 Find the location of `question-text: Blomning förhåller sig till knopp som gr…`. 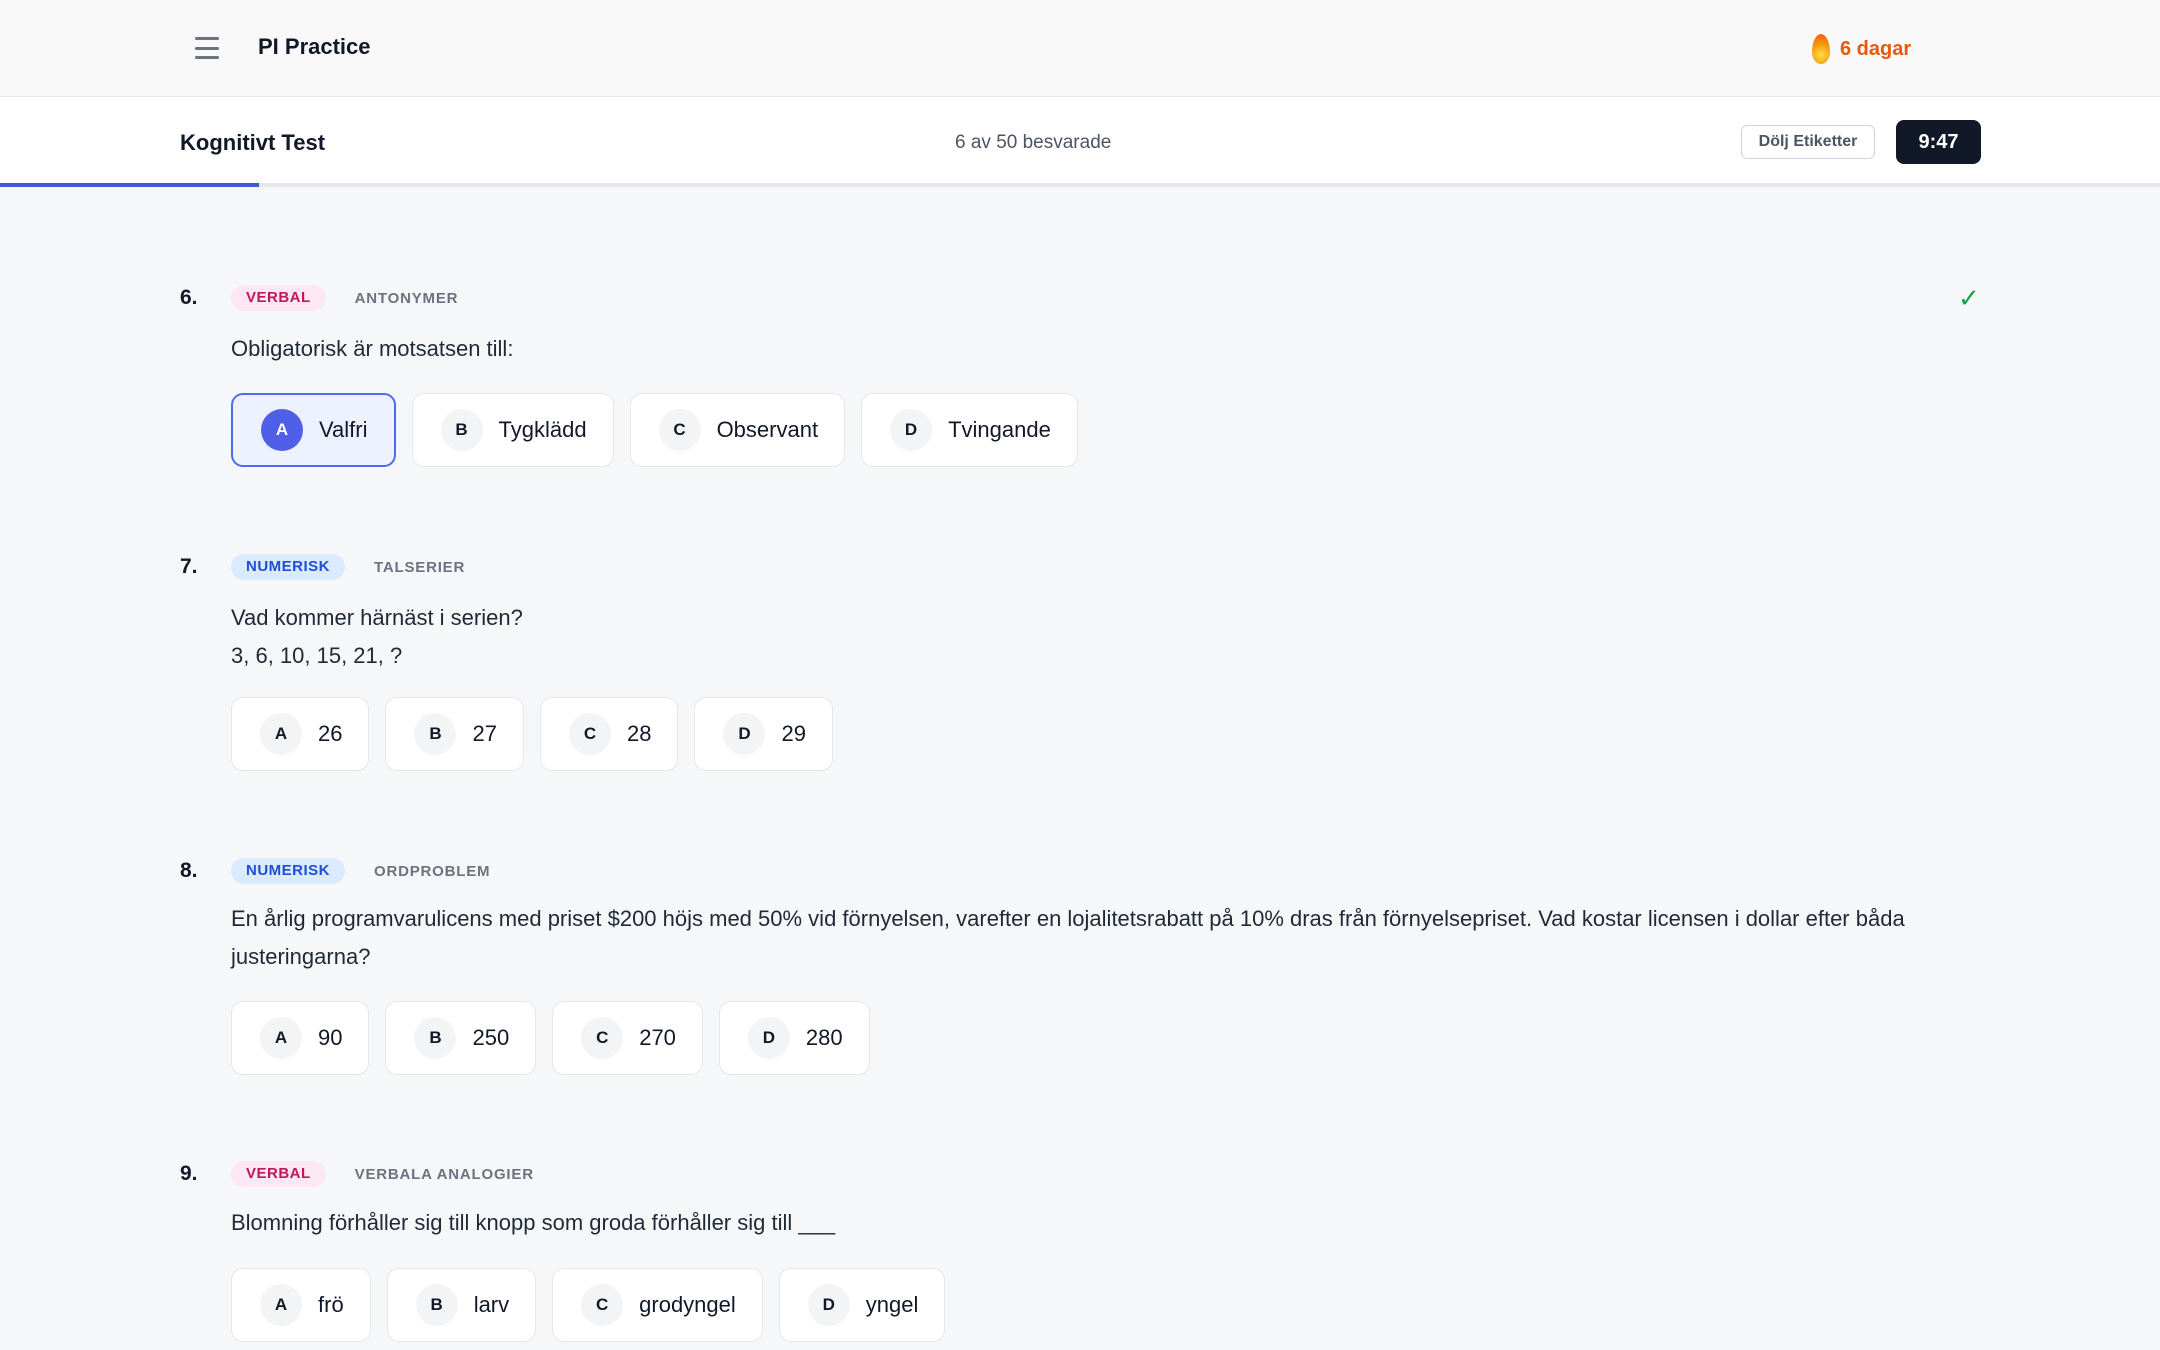

question-text: Blomning förhåller sig till knopp som gr… is located at coordinates (533, 1222).